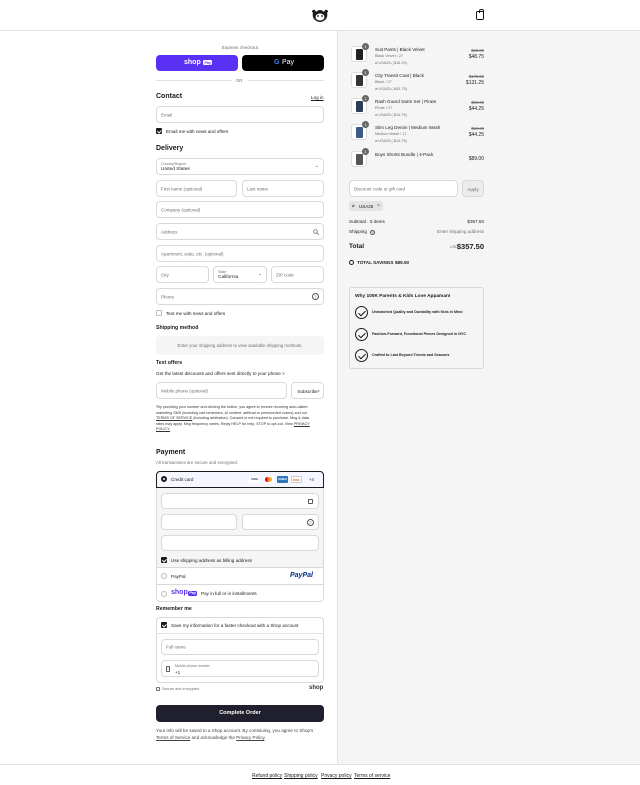 Image resolution: width=640 pixels, height=785 pixels. I want to click on apartment-input: Apartment, suite, etc. (optional), so click(240, 253).